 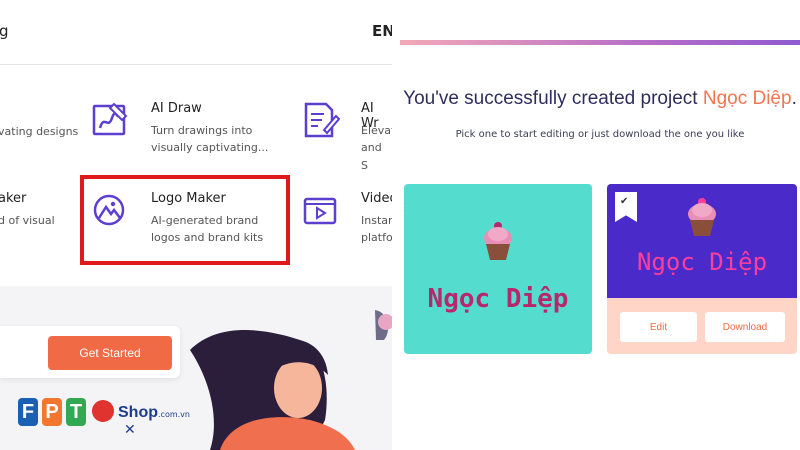 I want to click on headline-suffix: ., so click(x=794, y=98).